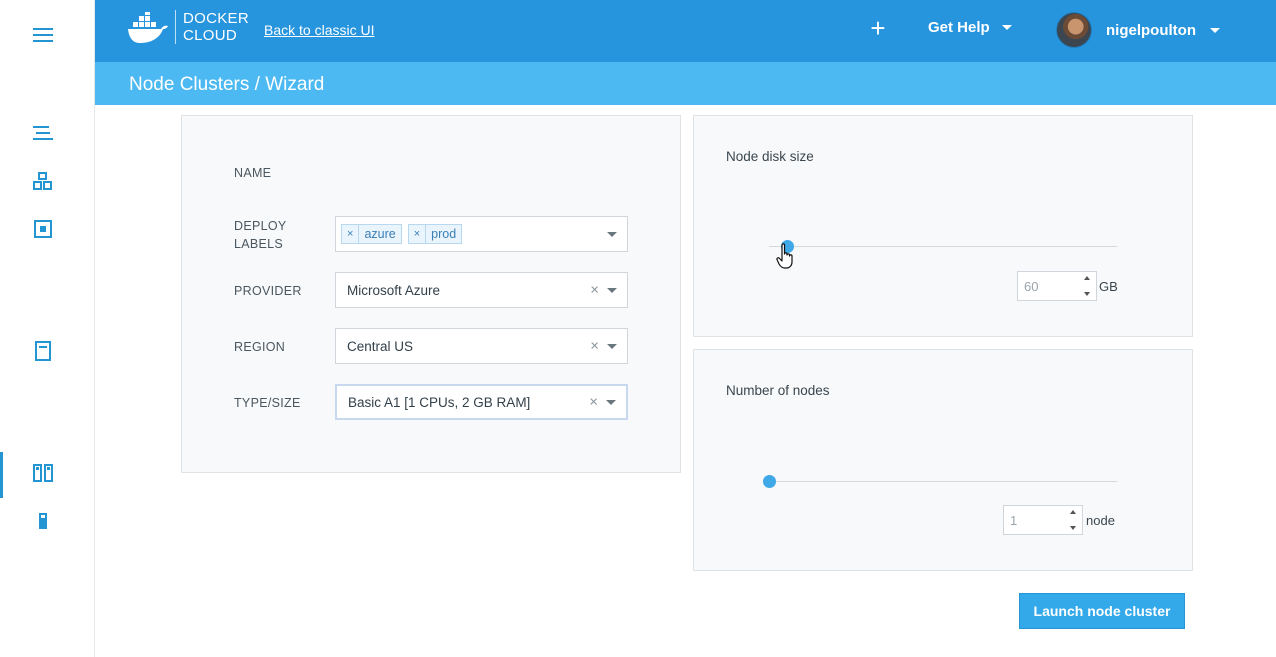  I want to click on provider-label: PROVIDER, so click(268, 291).